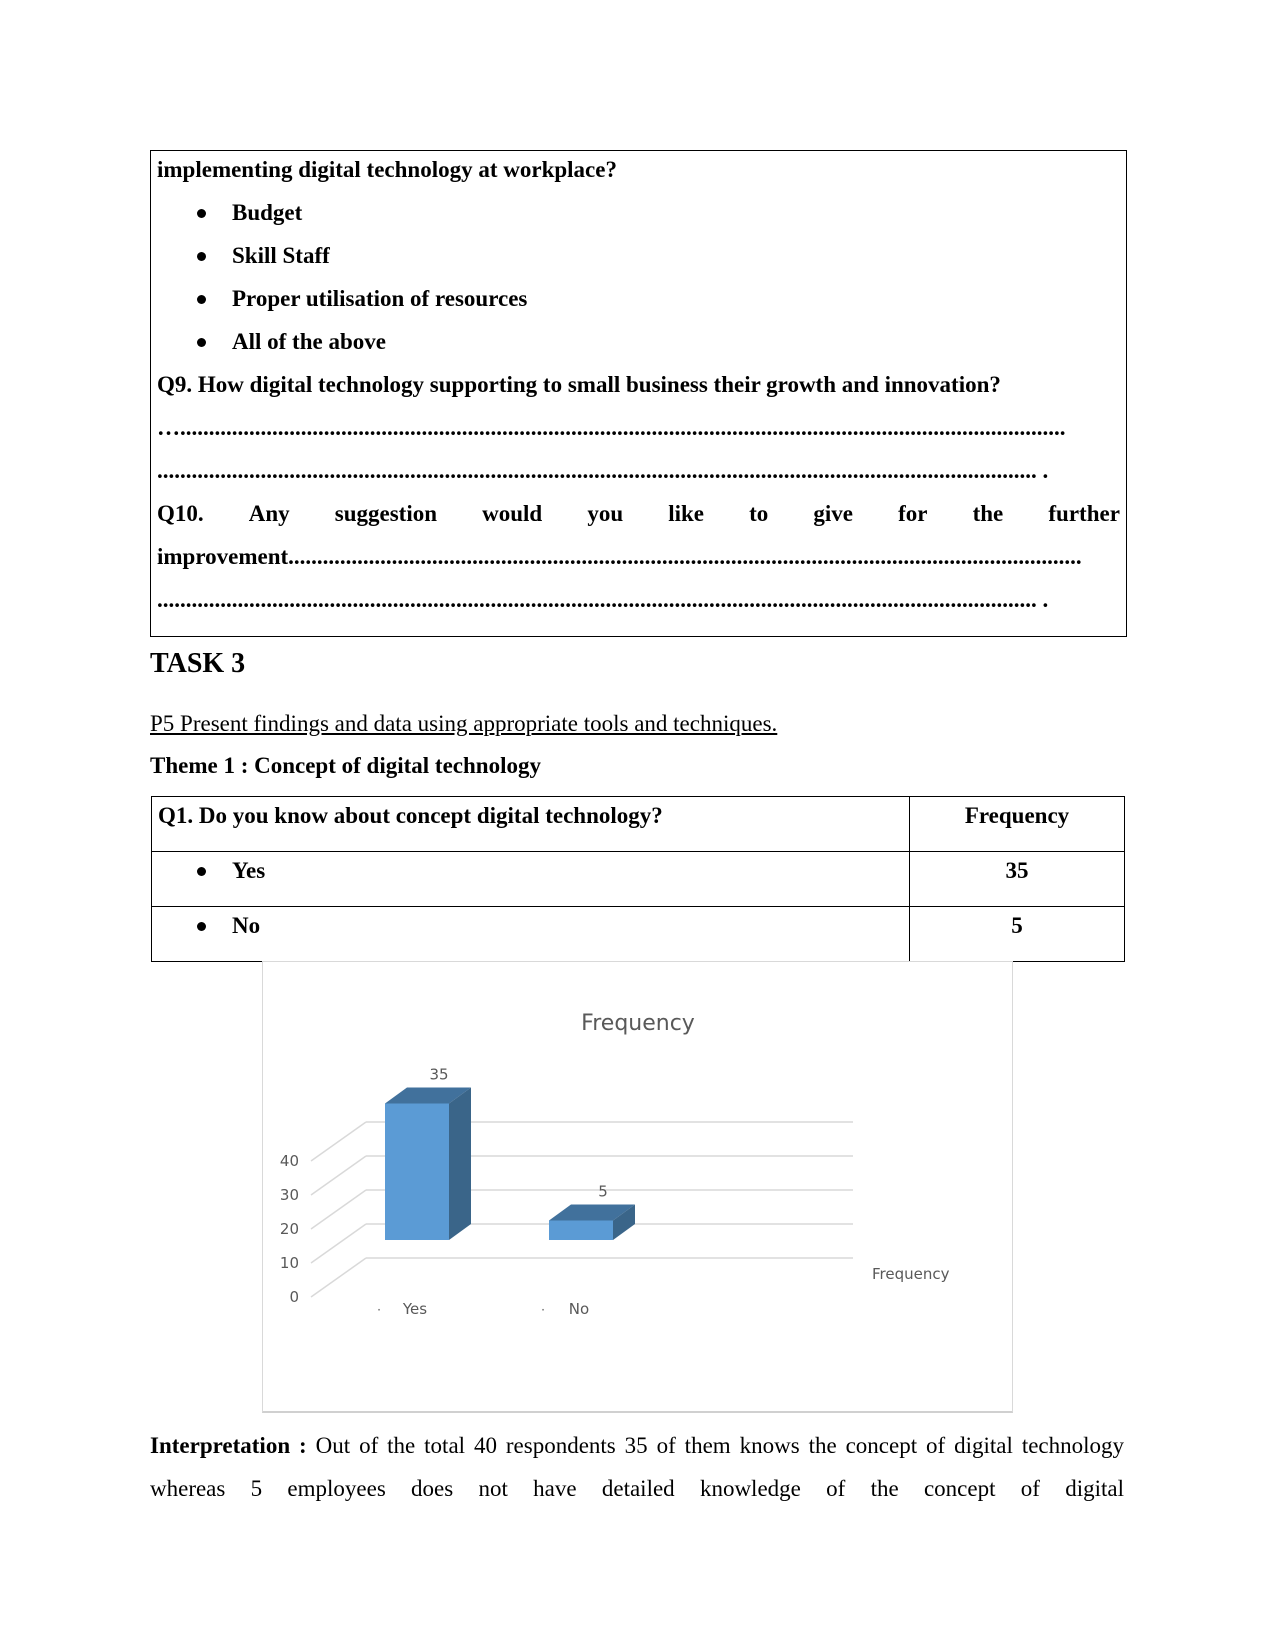  I want to click on table-row: No 5, so click(638, 934).